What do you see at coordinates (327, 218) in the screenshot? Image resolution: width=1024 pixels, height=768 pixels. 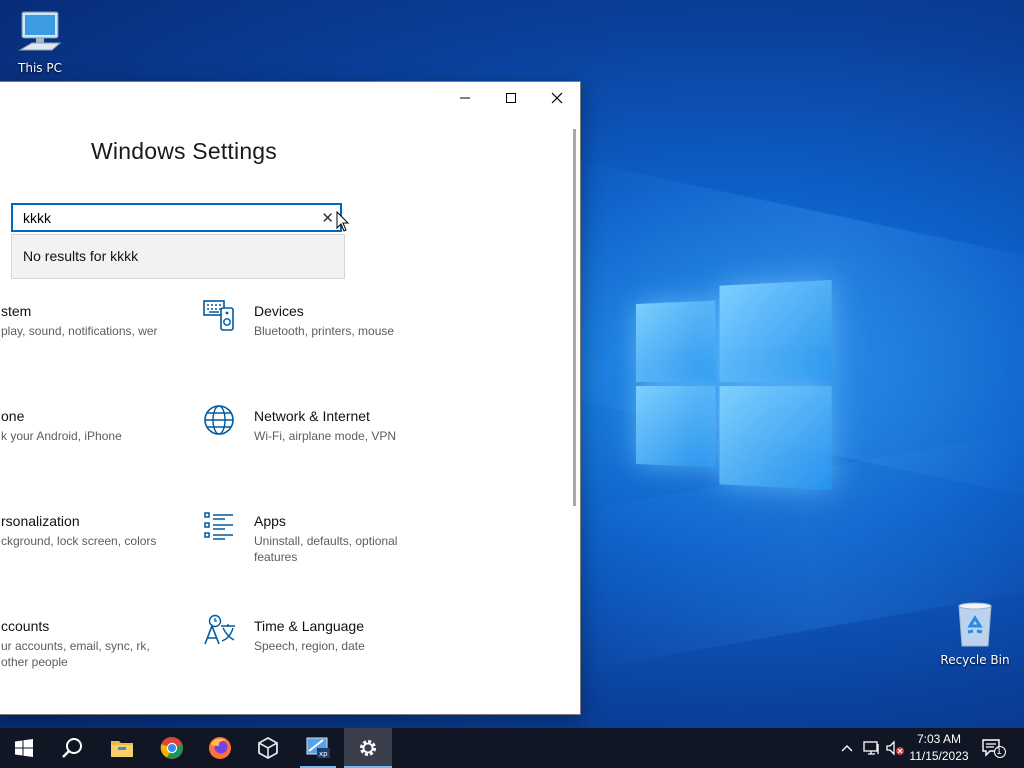 I see `clear-search-icon: ✕` at bounding box center [327, 218].